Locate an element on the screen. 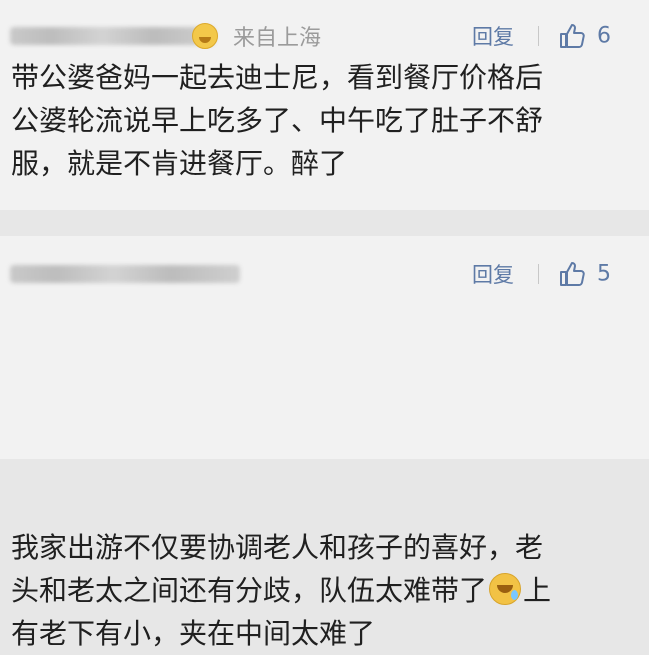 This screenshot has width=649, height=655. comment-line-text: 上 is located at coordinates (537, 590).